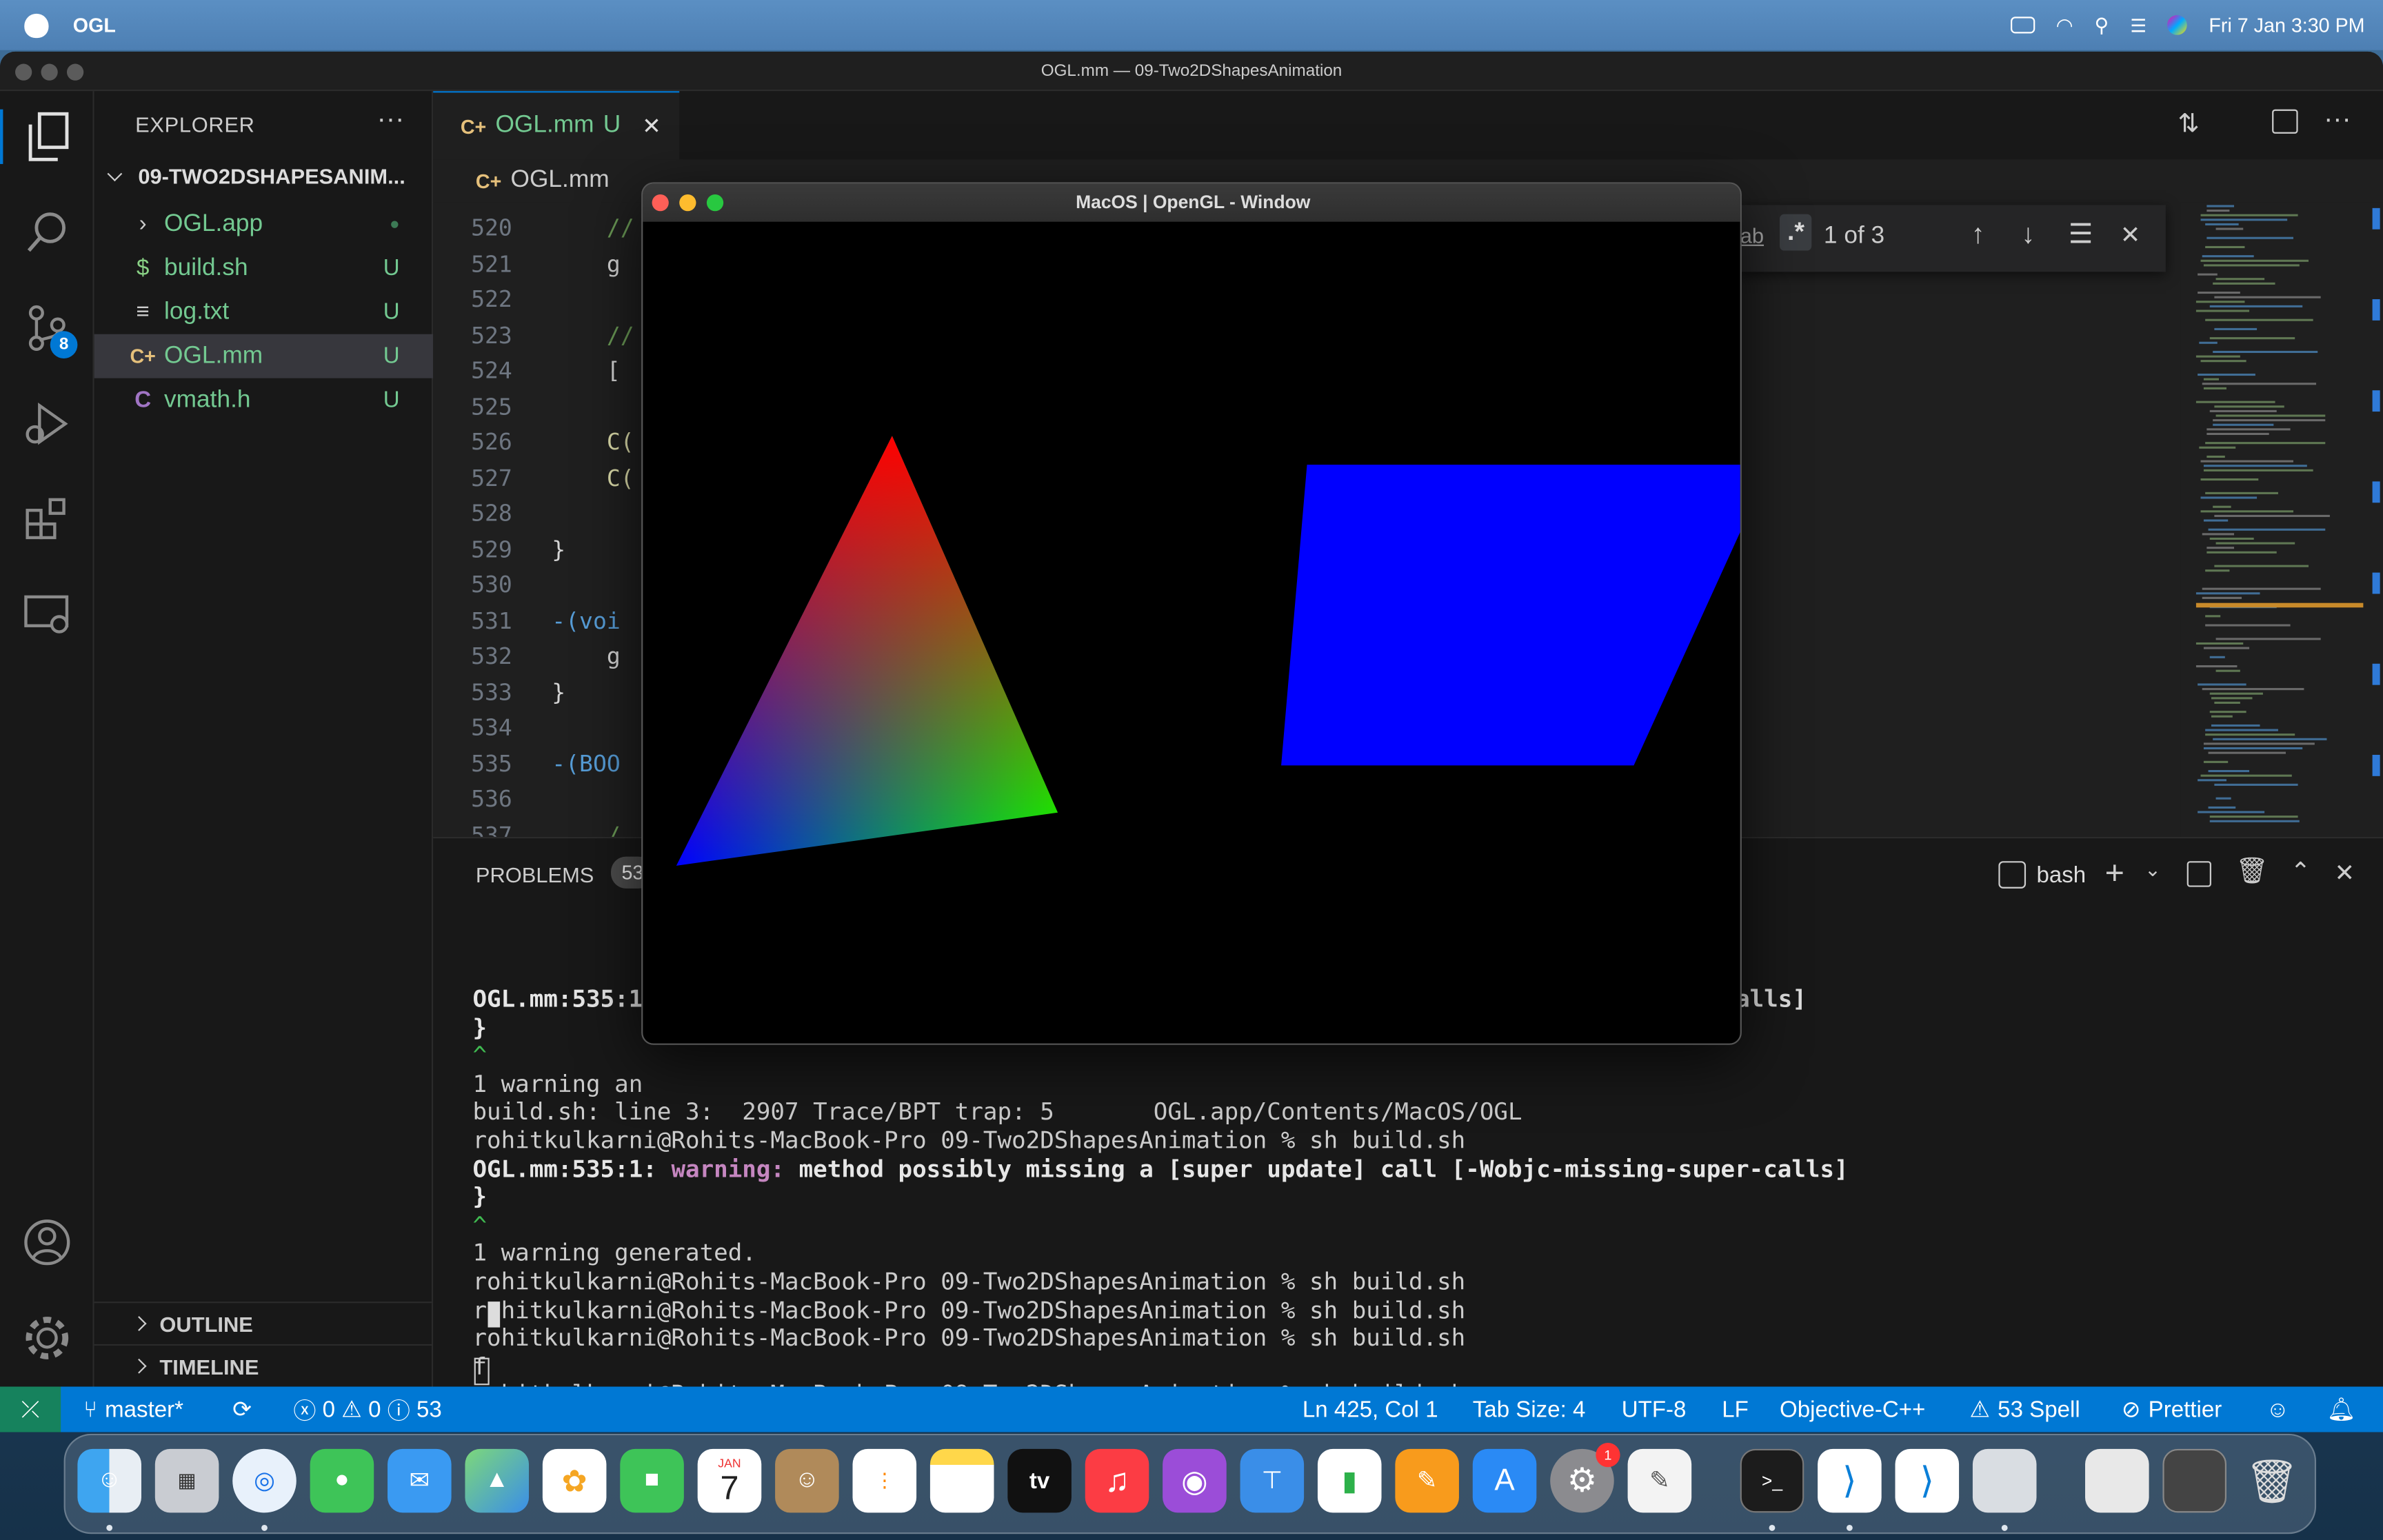  Describe the element at coordinates (49, 330) in the screenshot. I see `source-control-icon: 8` at that location.